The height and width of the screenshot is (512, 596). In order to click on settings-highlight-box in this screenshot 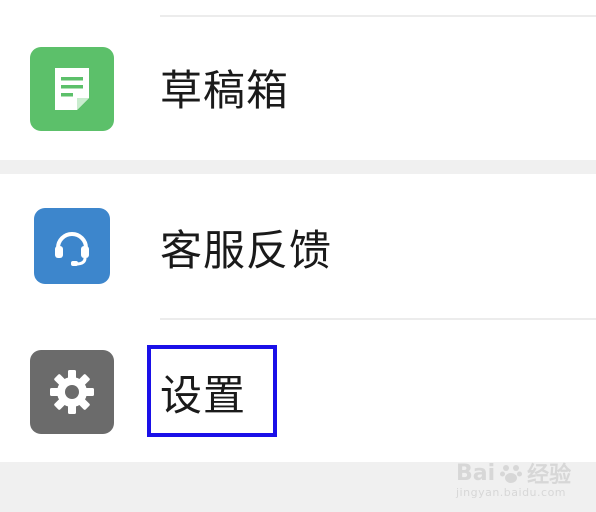, I will do `click(212, 391)`.